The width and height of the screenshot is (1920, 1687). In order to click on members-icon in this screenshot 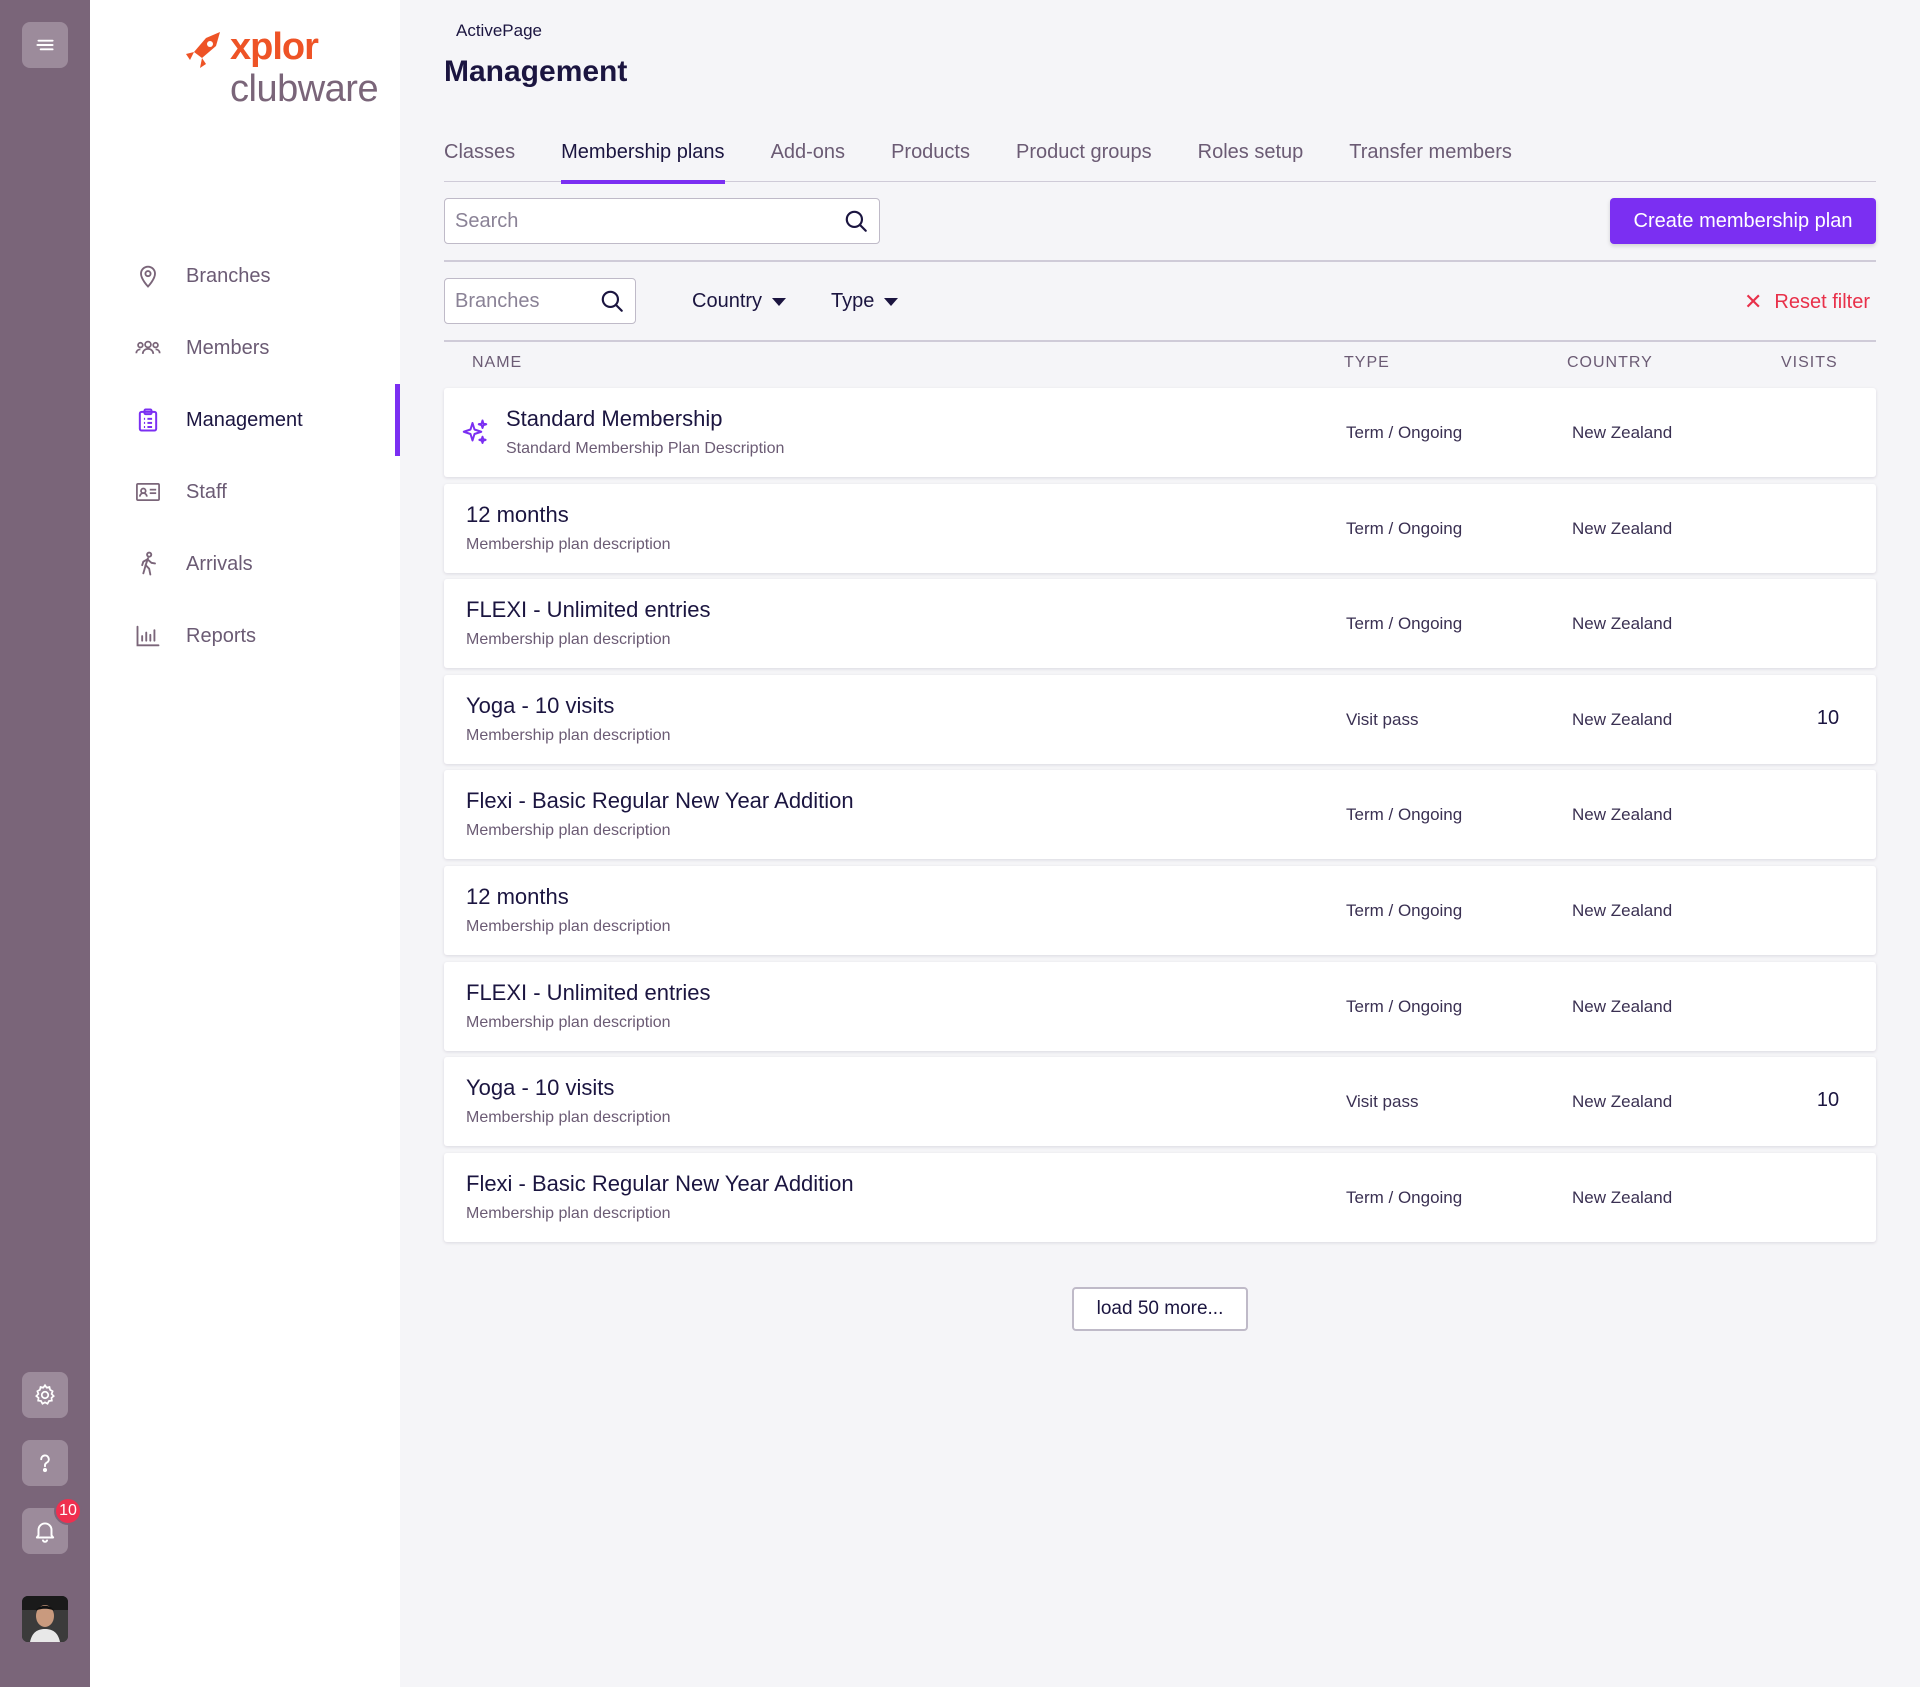, I will do `click(148, 347)`.